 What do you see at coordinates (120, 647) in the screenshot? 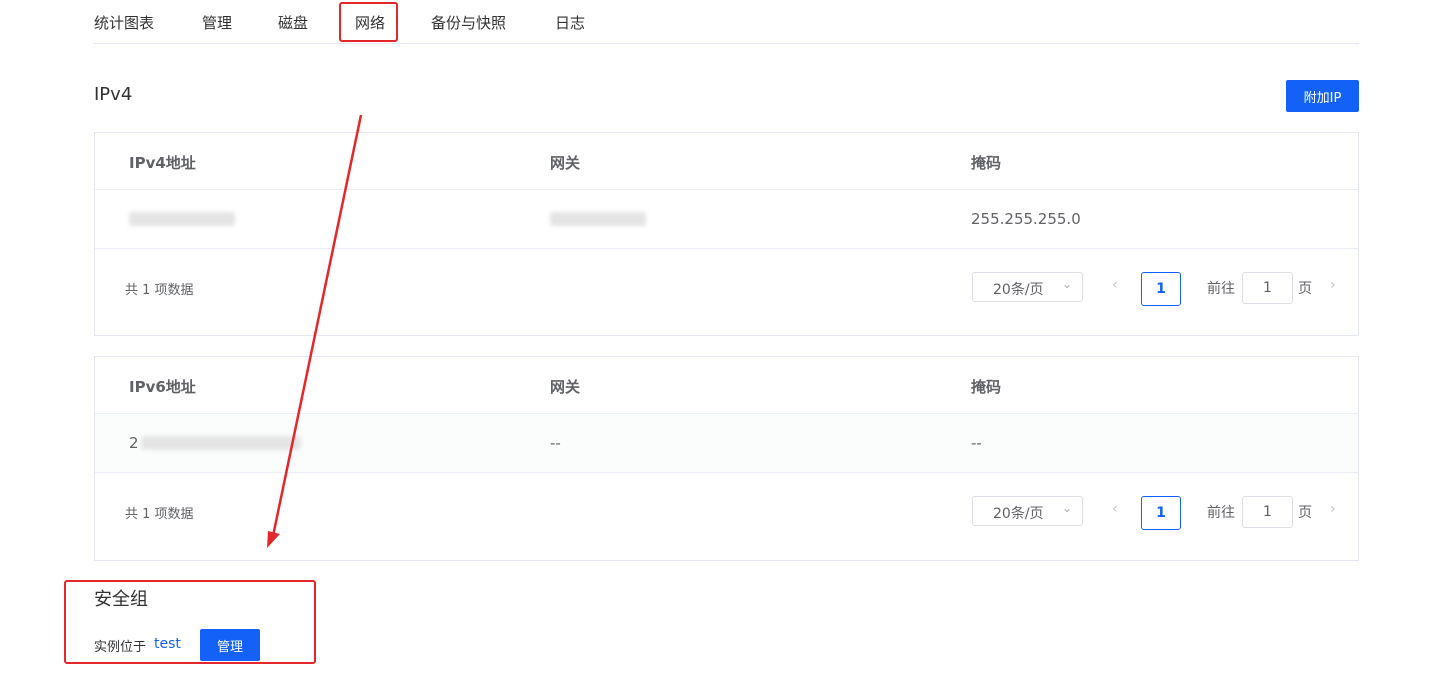
I see `instance-location-label: 实例位于` at bounding box center [120, 647].